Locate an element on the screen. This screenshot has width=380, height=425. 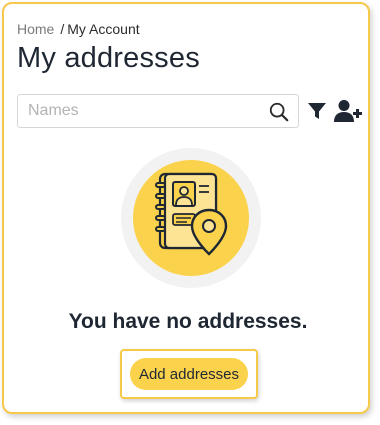
filter-icon is located at coordinates (317, 111).